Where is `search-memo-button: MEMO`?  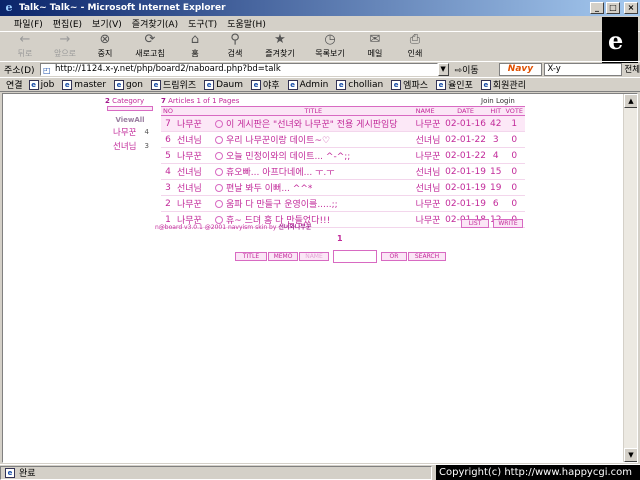 search-memo-button: MEMO is located at coordinates (283, 256).